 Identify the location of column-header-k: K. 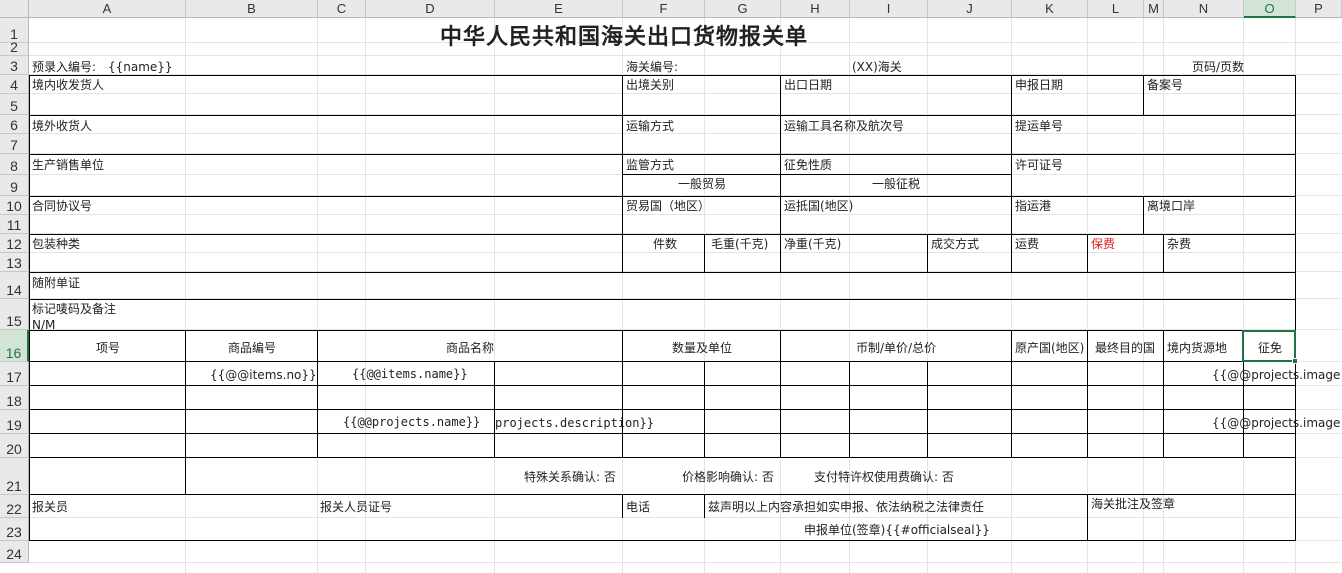
(1050, 9).